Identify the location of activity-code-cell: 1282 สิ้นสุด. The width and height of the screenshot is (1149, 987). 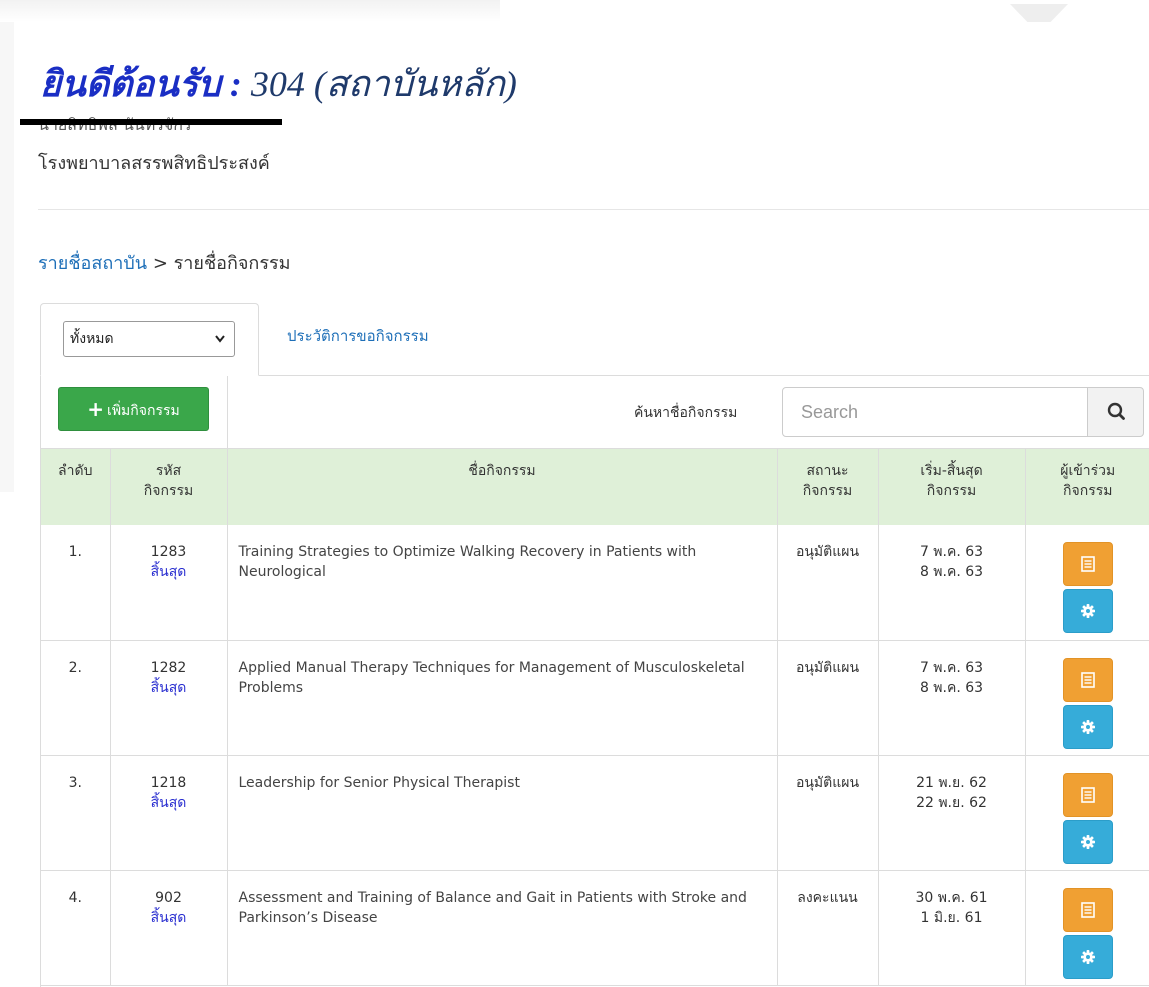
(168, 698).